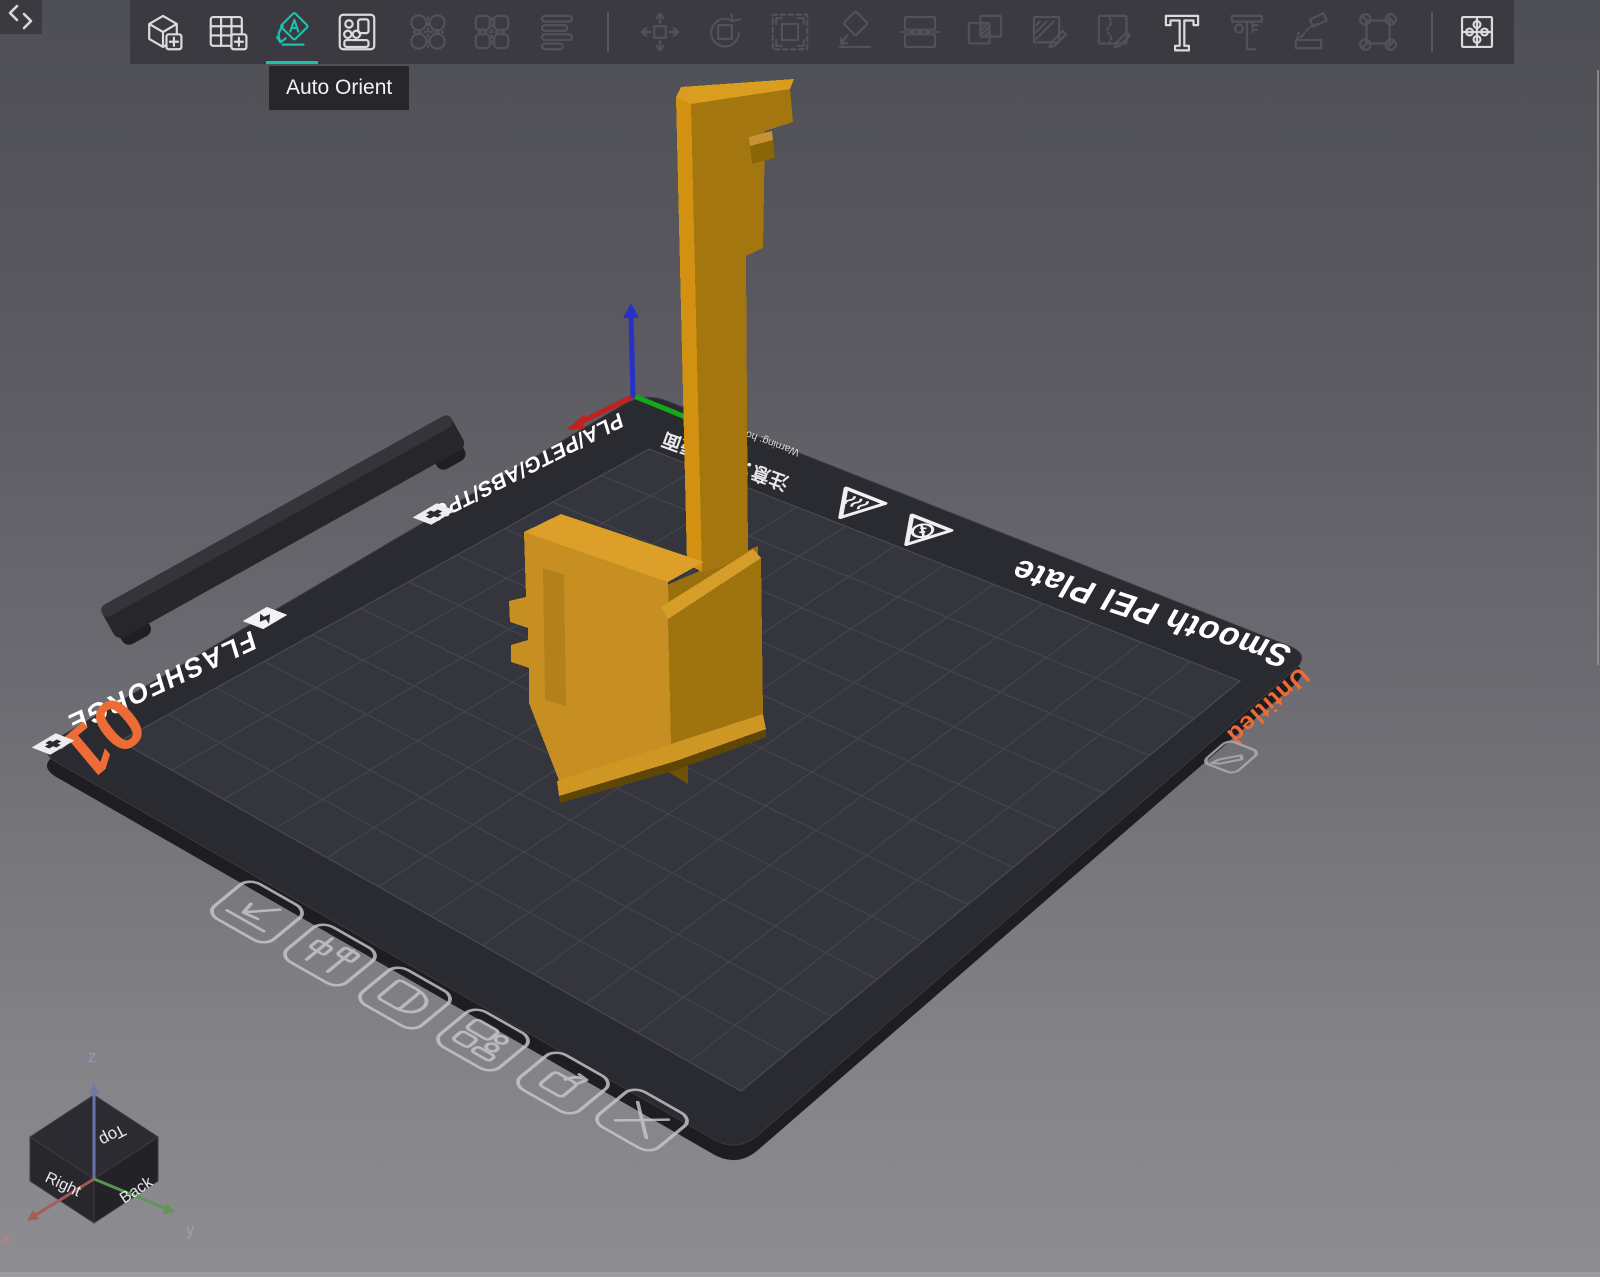 The height and width of the screenshot is (1277, 1600). What do you see at coordinates (631, 310) in the screenshot?
I see `axis-z-arrow` at bounding box center [631, 310].